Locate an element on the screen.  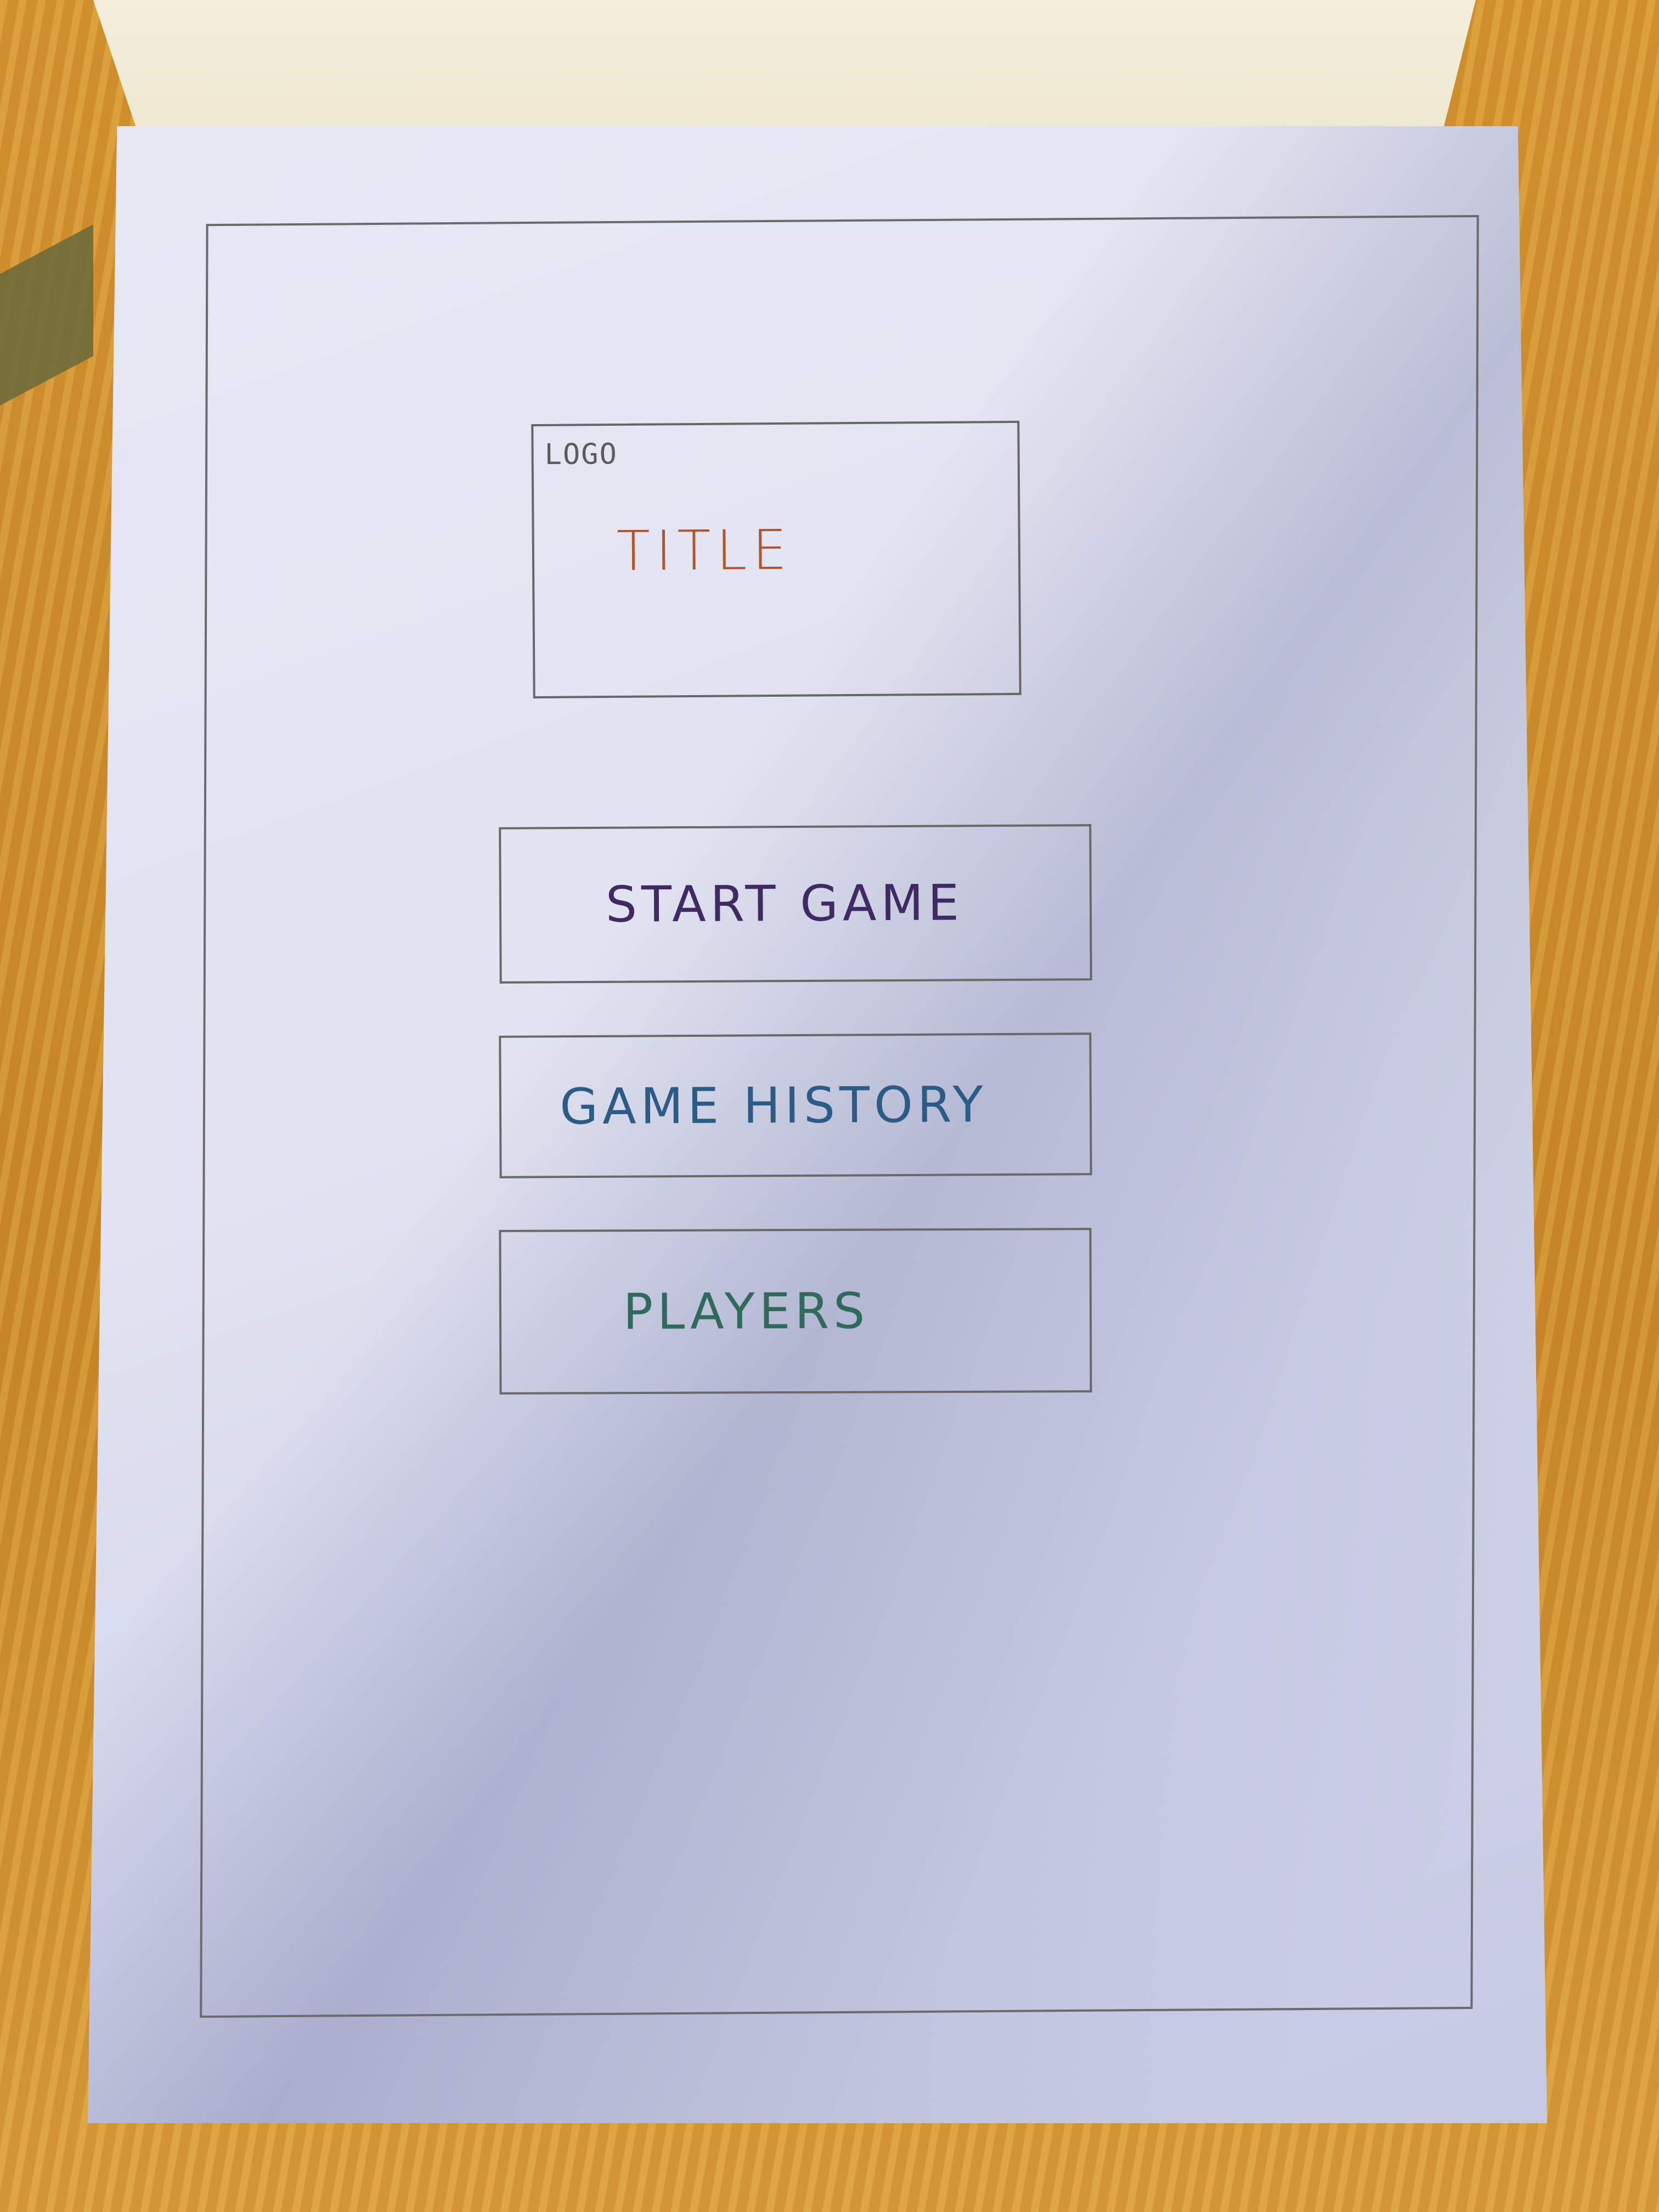
game-history-button: GAME HISTORY is located at coordinates (795, 1105).